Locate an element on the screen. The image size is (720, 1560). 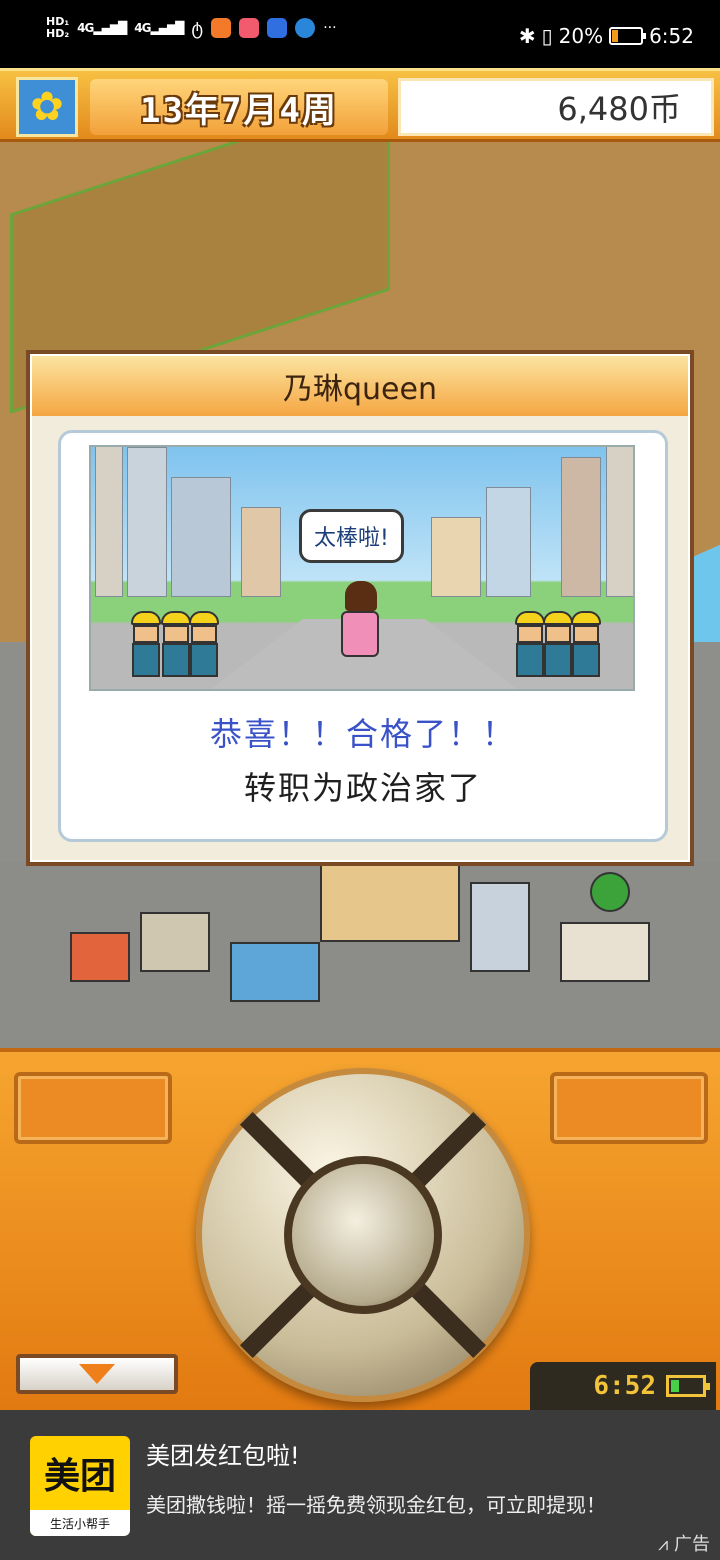
more-notifications-icon: ··· is located at coordinates (330, 28).